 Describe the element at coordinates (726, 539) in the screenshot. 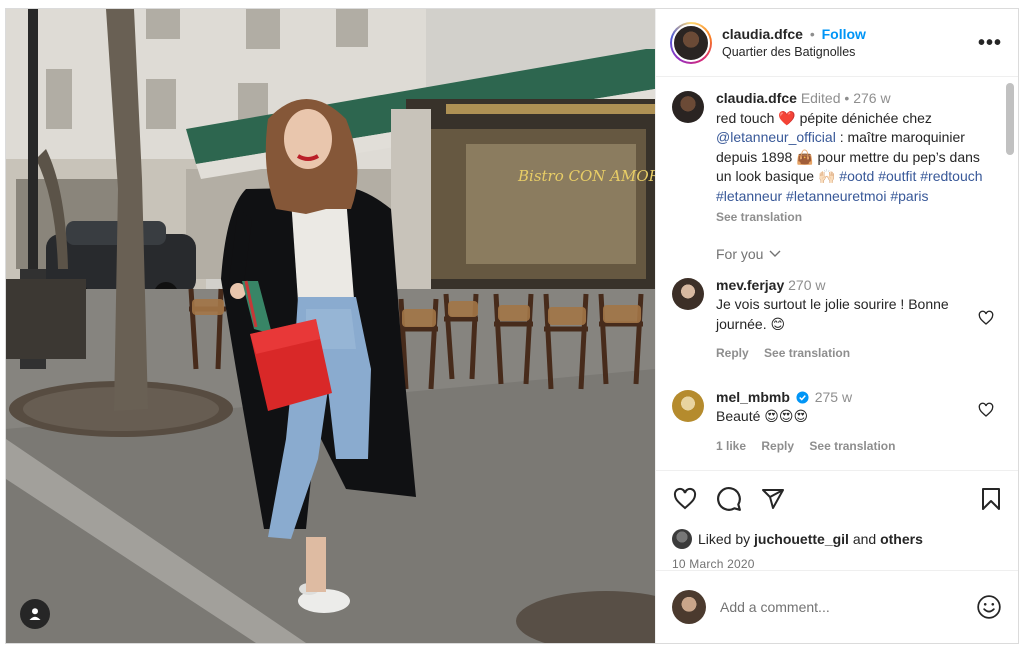

I see `liked-by-prefix: Liked by` at that location.